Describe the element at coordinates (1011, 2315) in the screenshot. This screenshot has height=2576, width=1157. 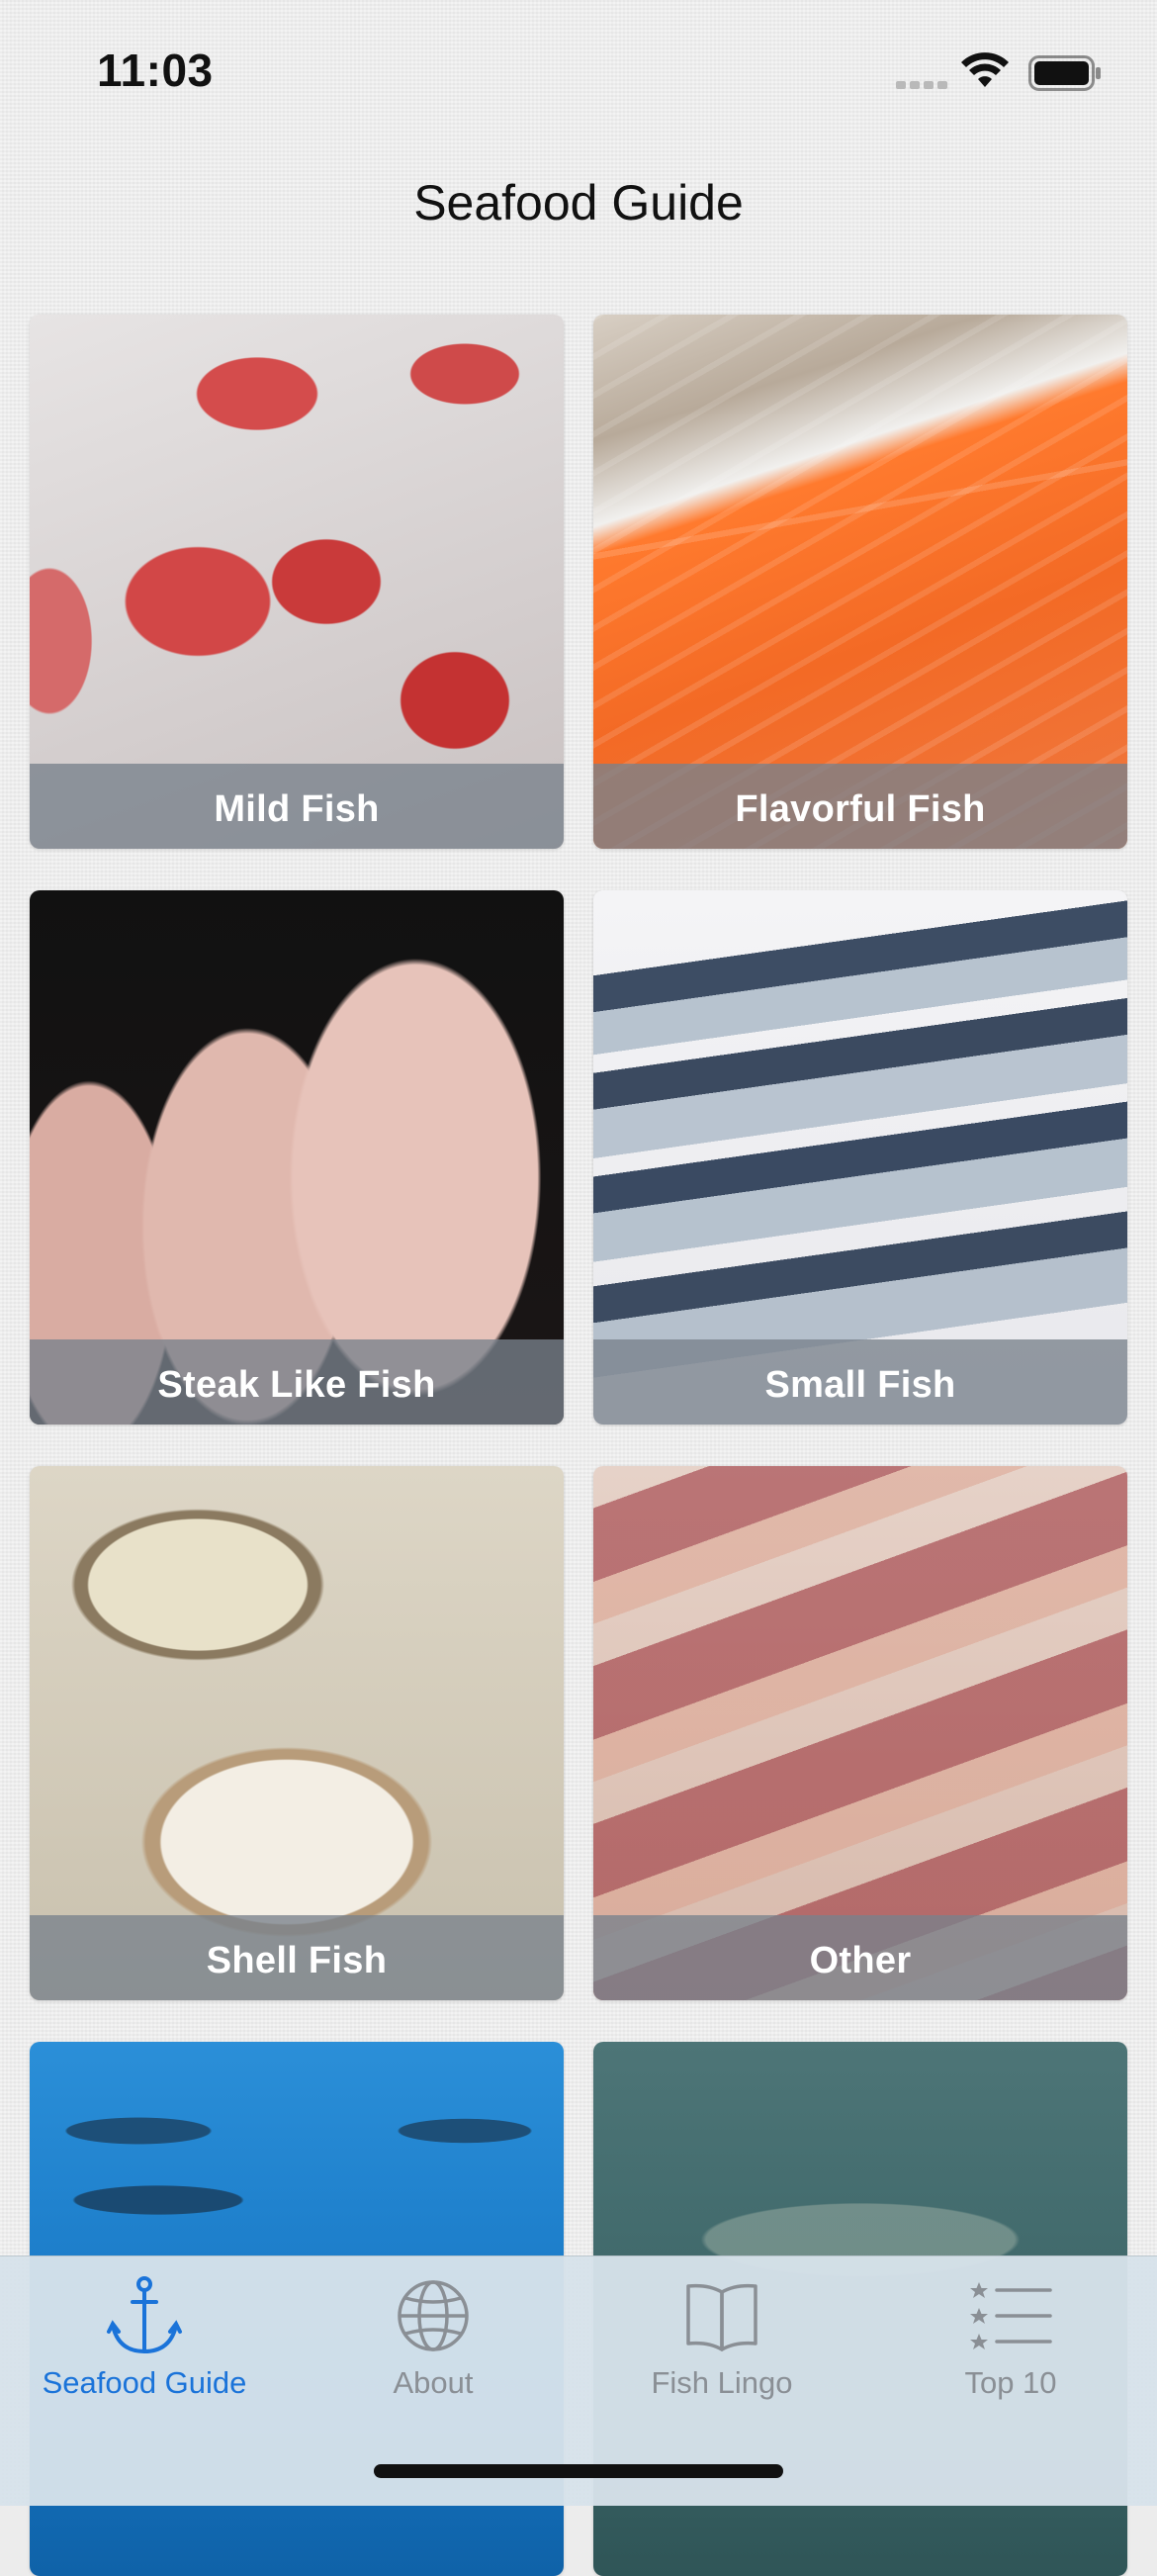
I see `list-star-icon` at that location.